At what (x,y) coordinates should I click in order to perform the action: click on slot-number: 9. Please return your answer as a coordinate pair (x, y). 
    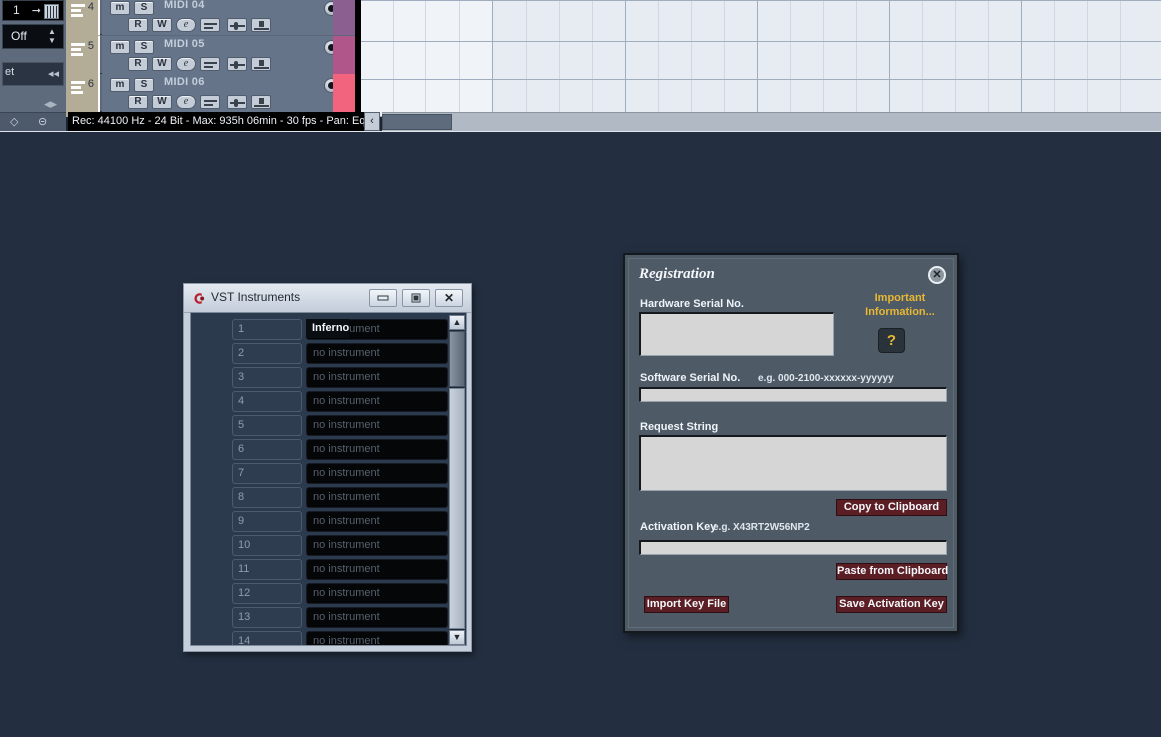
    Looking at the image, I should click on (267, 521).